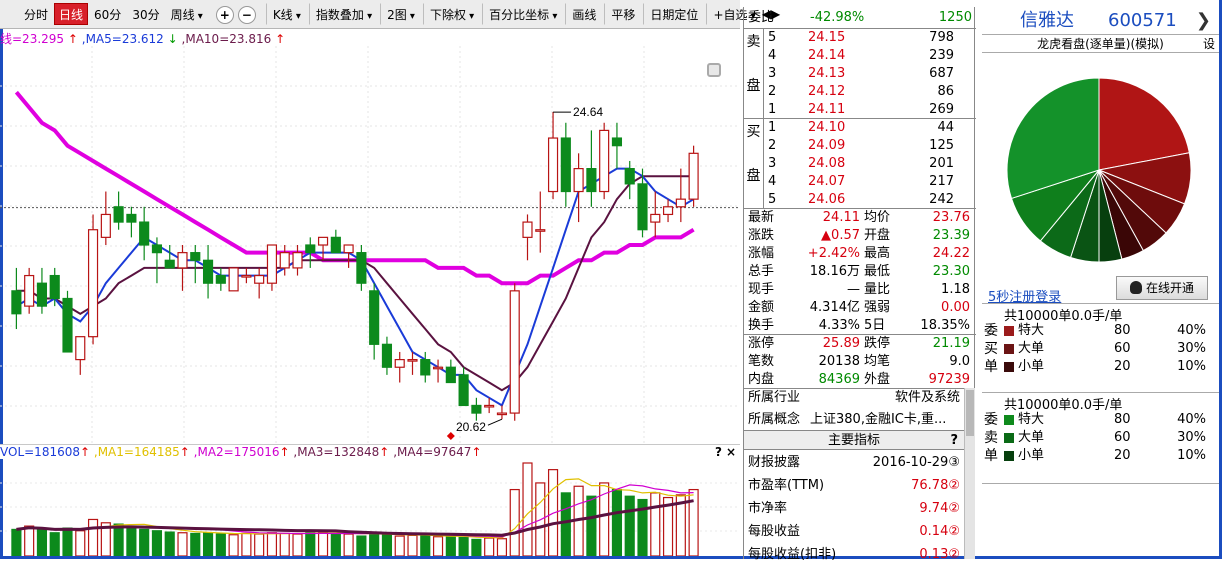 The image size is (1222, 566). Describe the element at coordinates (955, 17) in the screenshot. I see `weibi-value: 1250` at that location.